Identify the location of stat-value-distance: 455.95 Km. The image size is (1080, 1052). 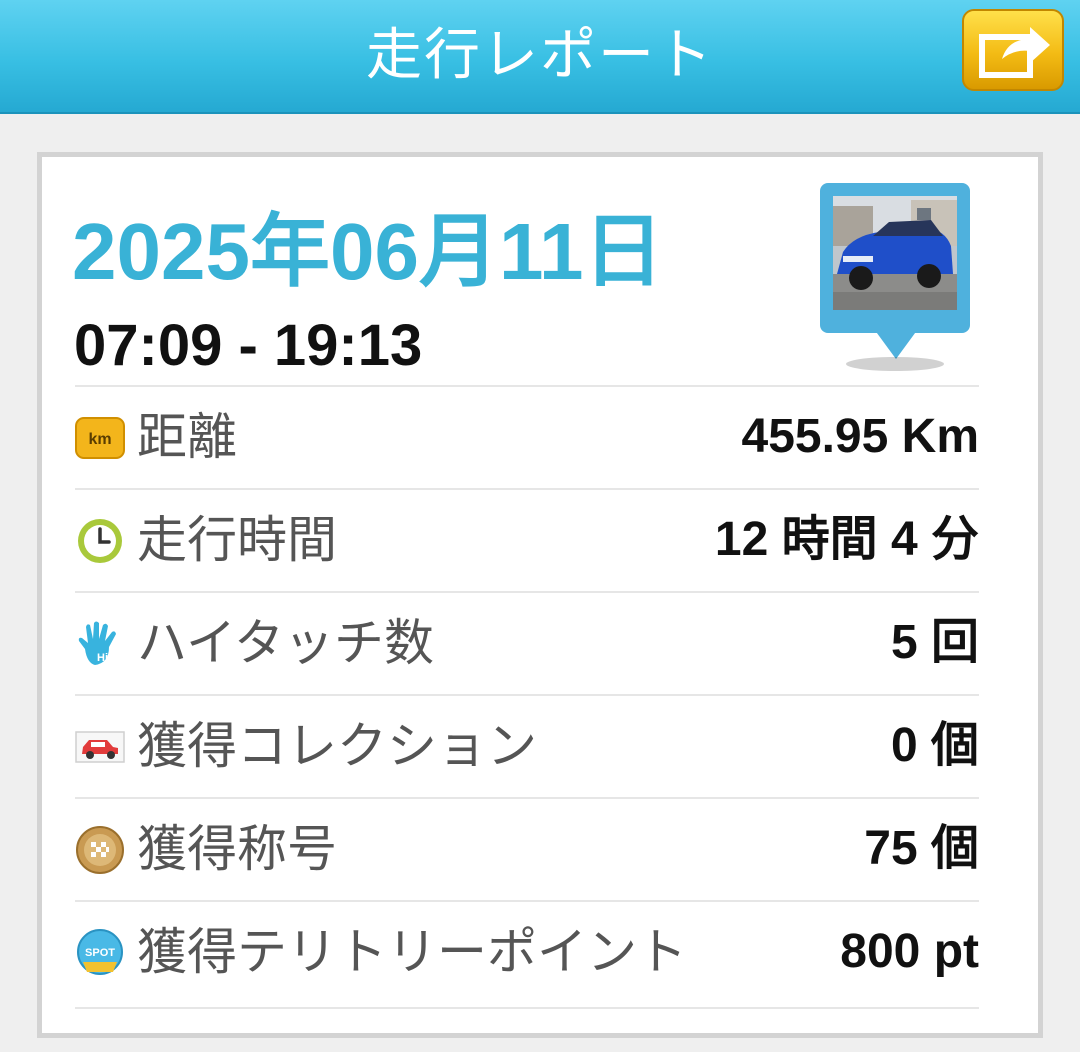
(860, 436).